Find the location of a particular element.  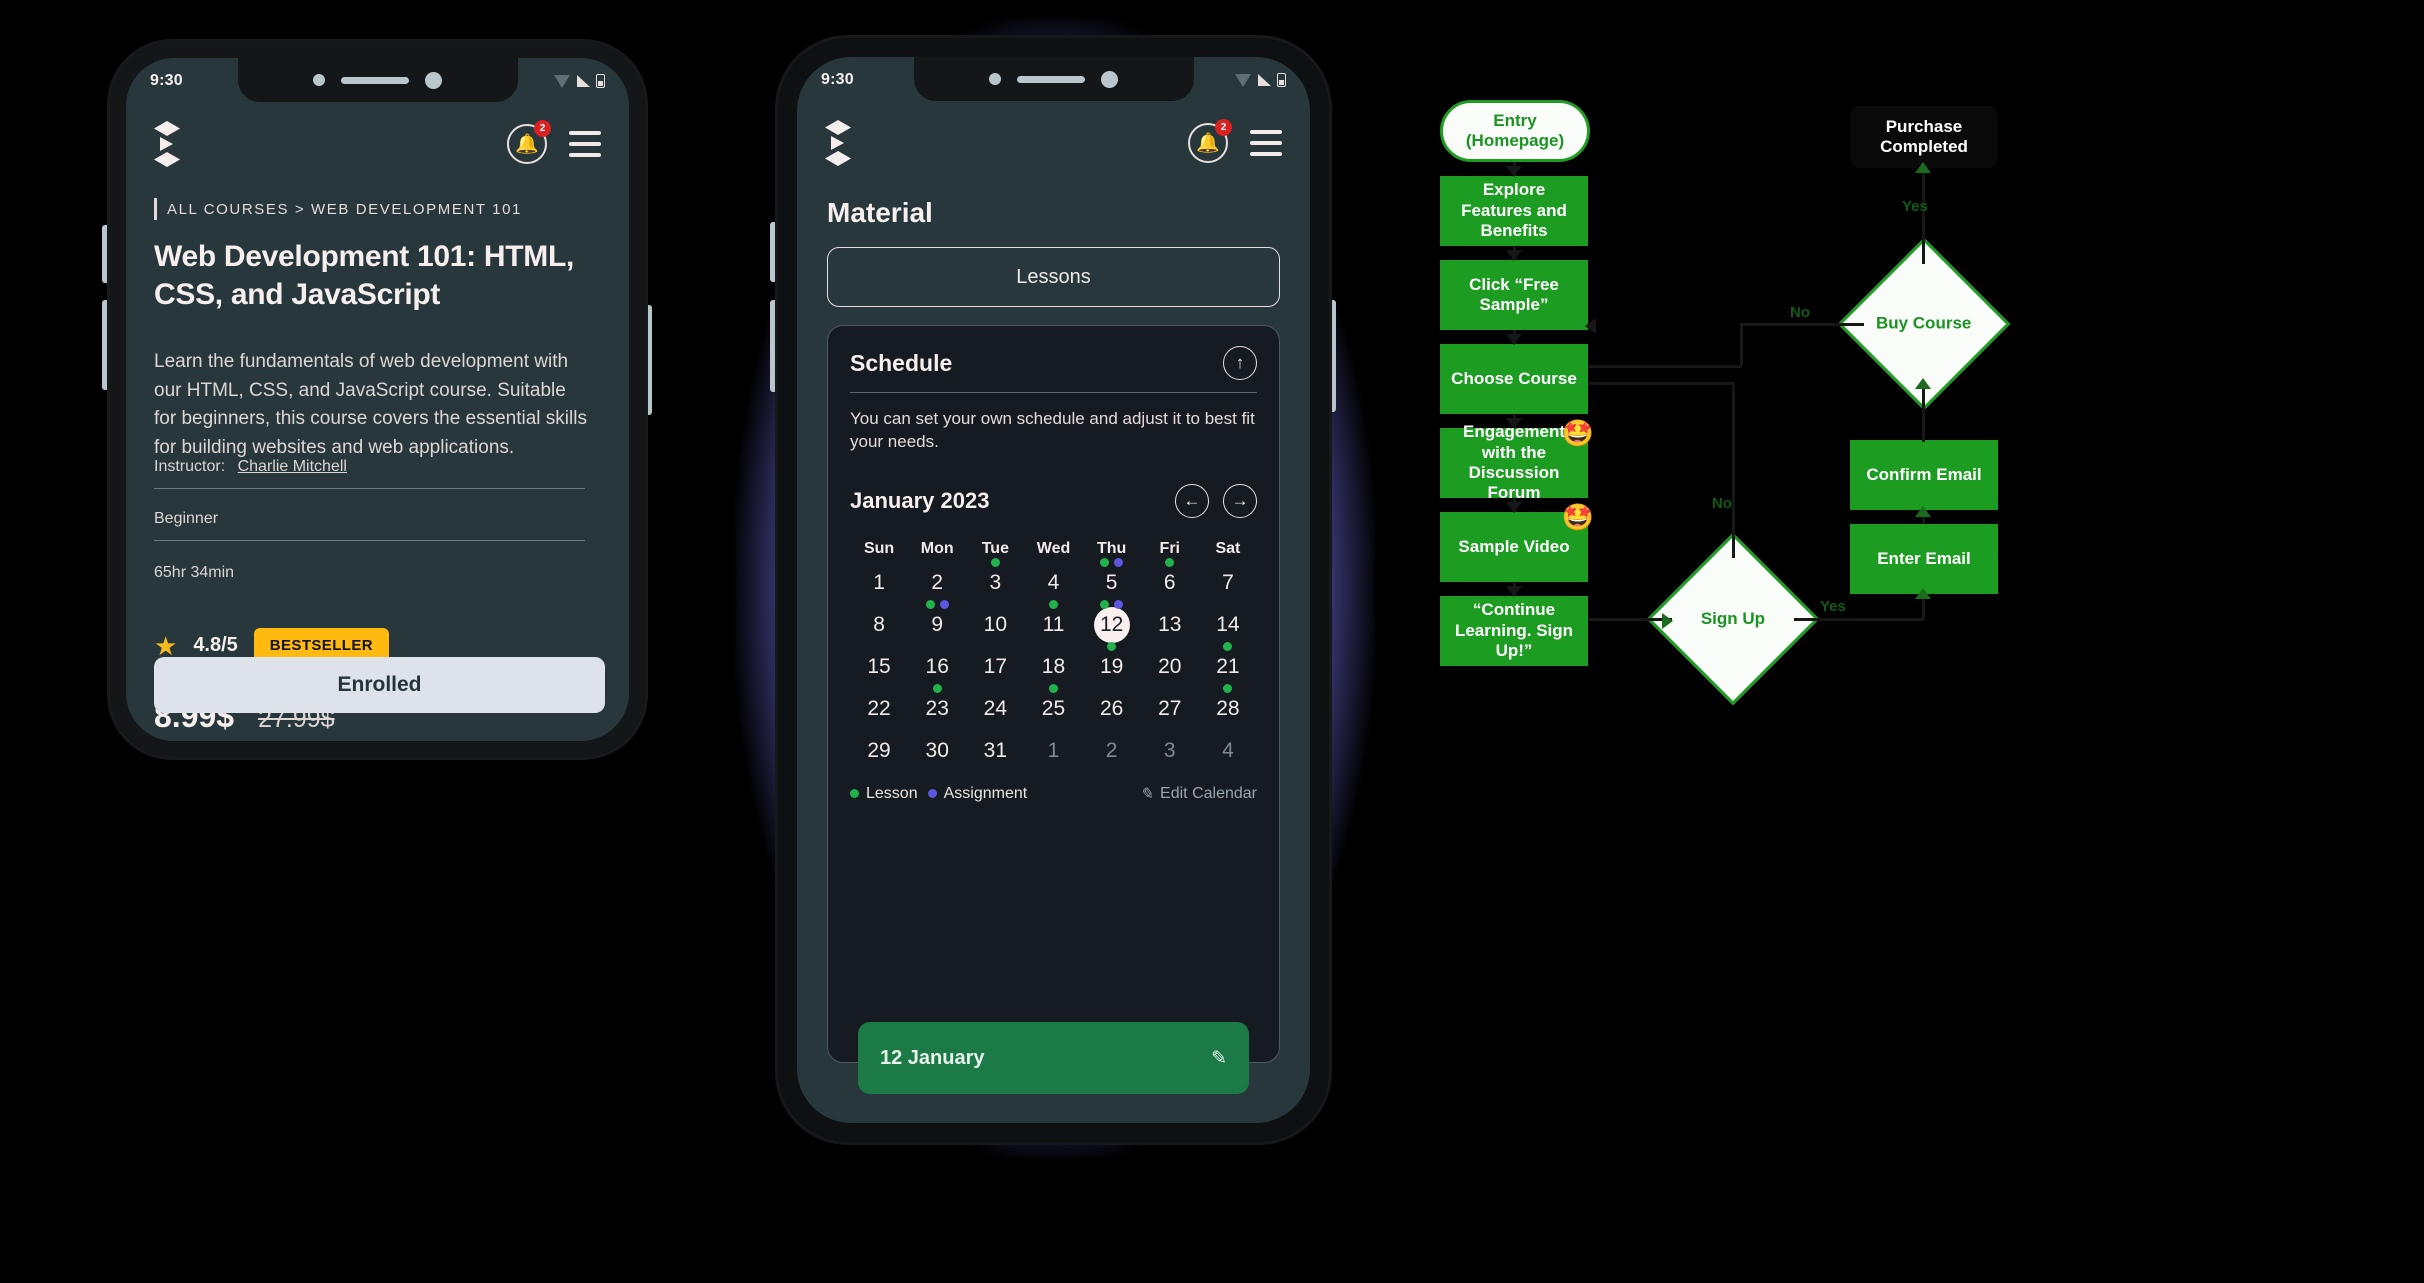

flow-node-sample-video: Sample Video 🤩 is located at coordinates (1517, 542).